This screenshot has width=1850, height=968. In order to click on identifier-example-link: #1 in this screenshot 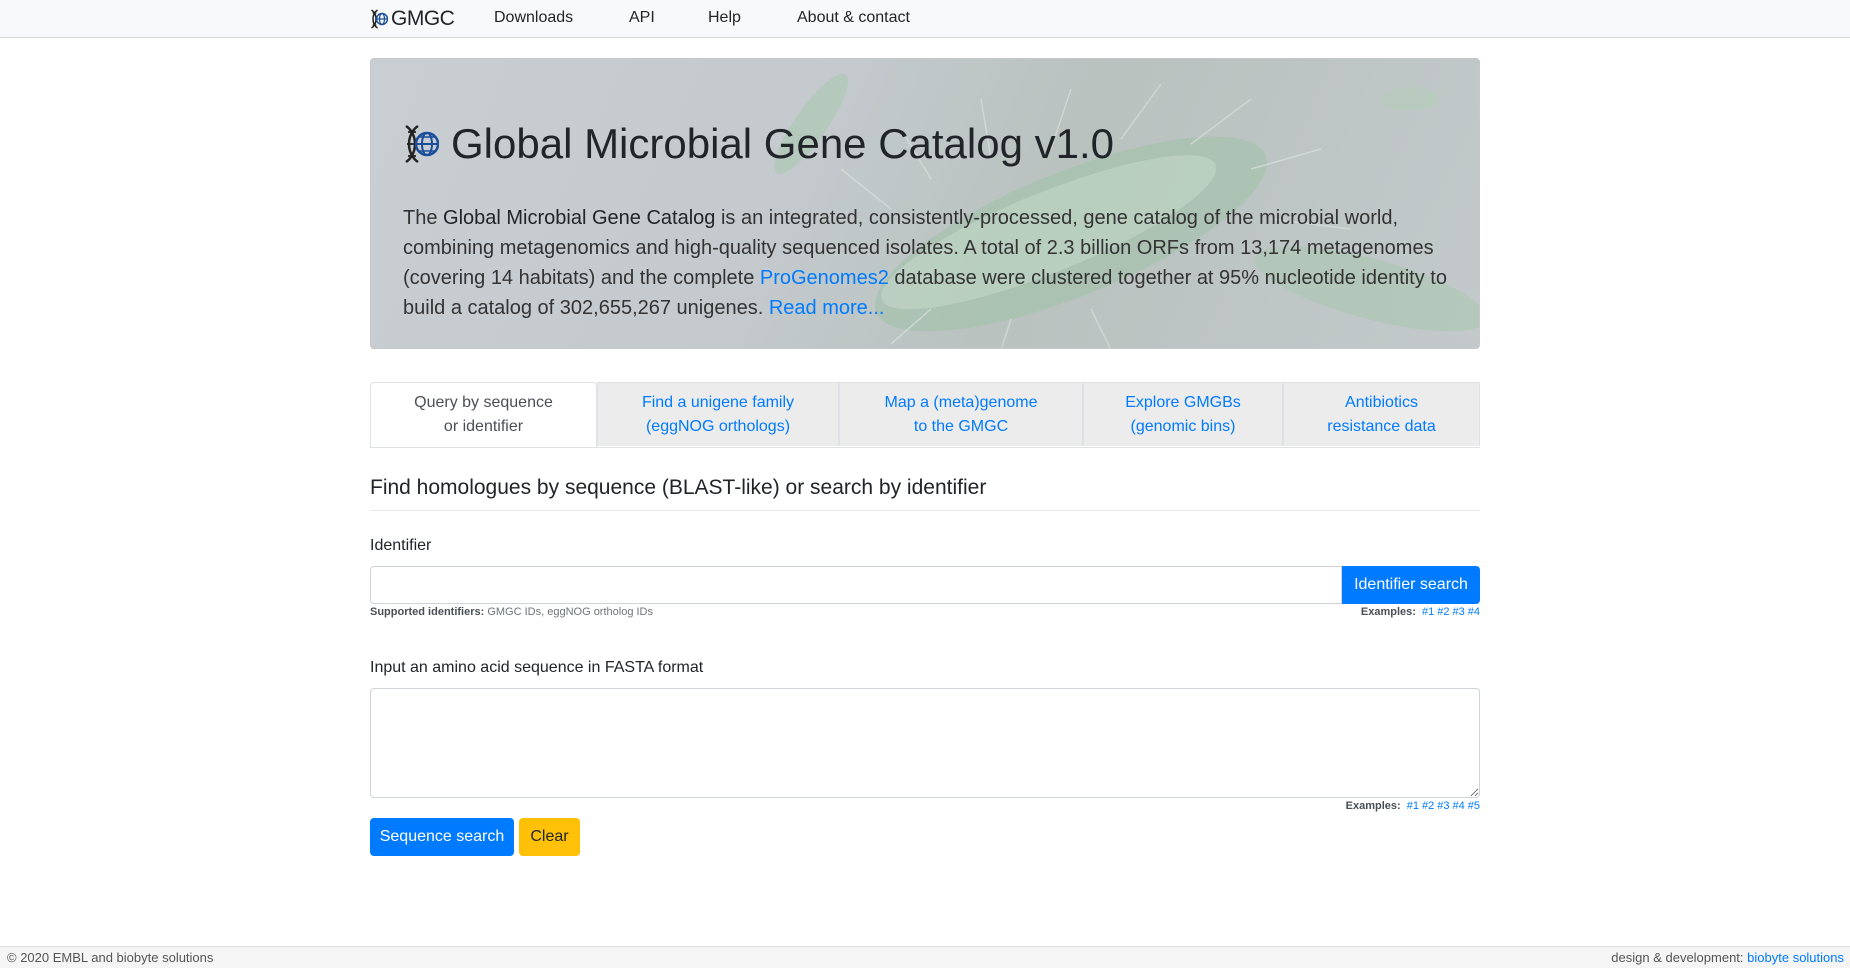, I will do `click(1428, 612)`.